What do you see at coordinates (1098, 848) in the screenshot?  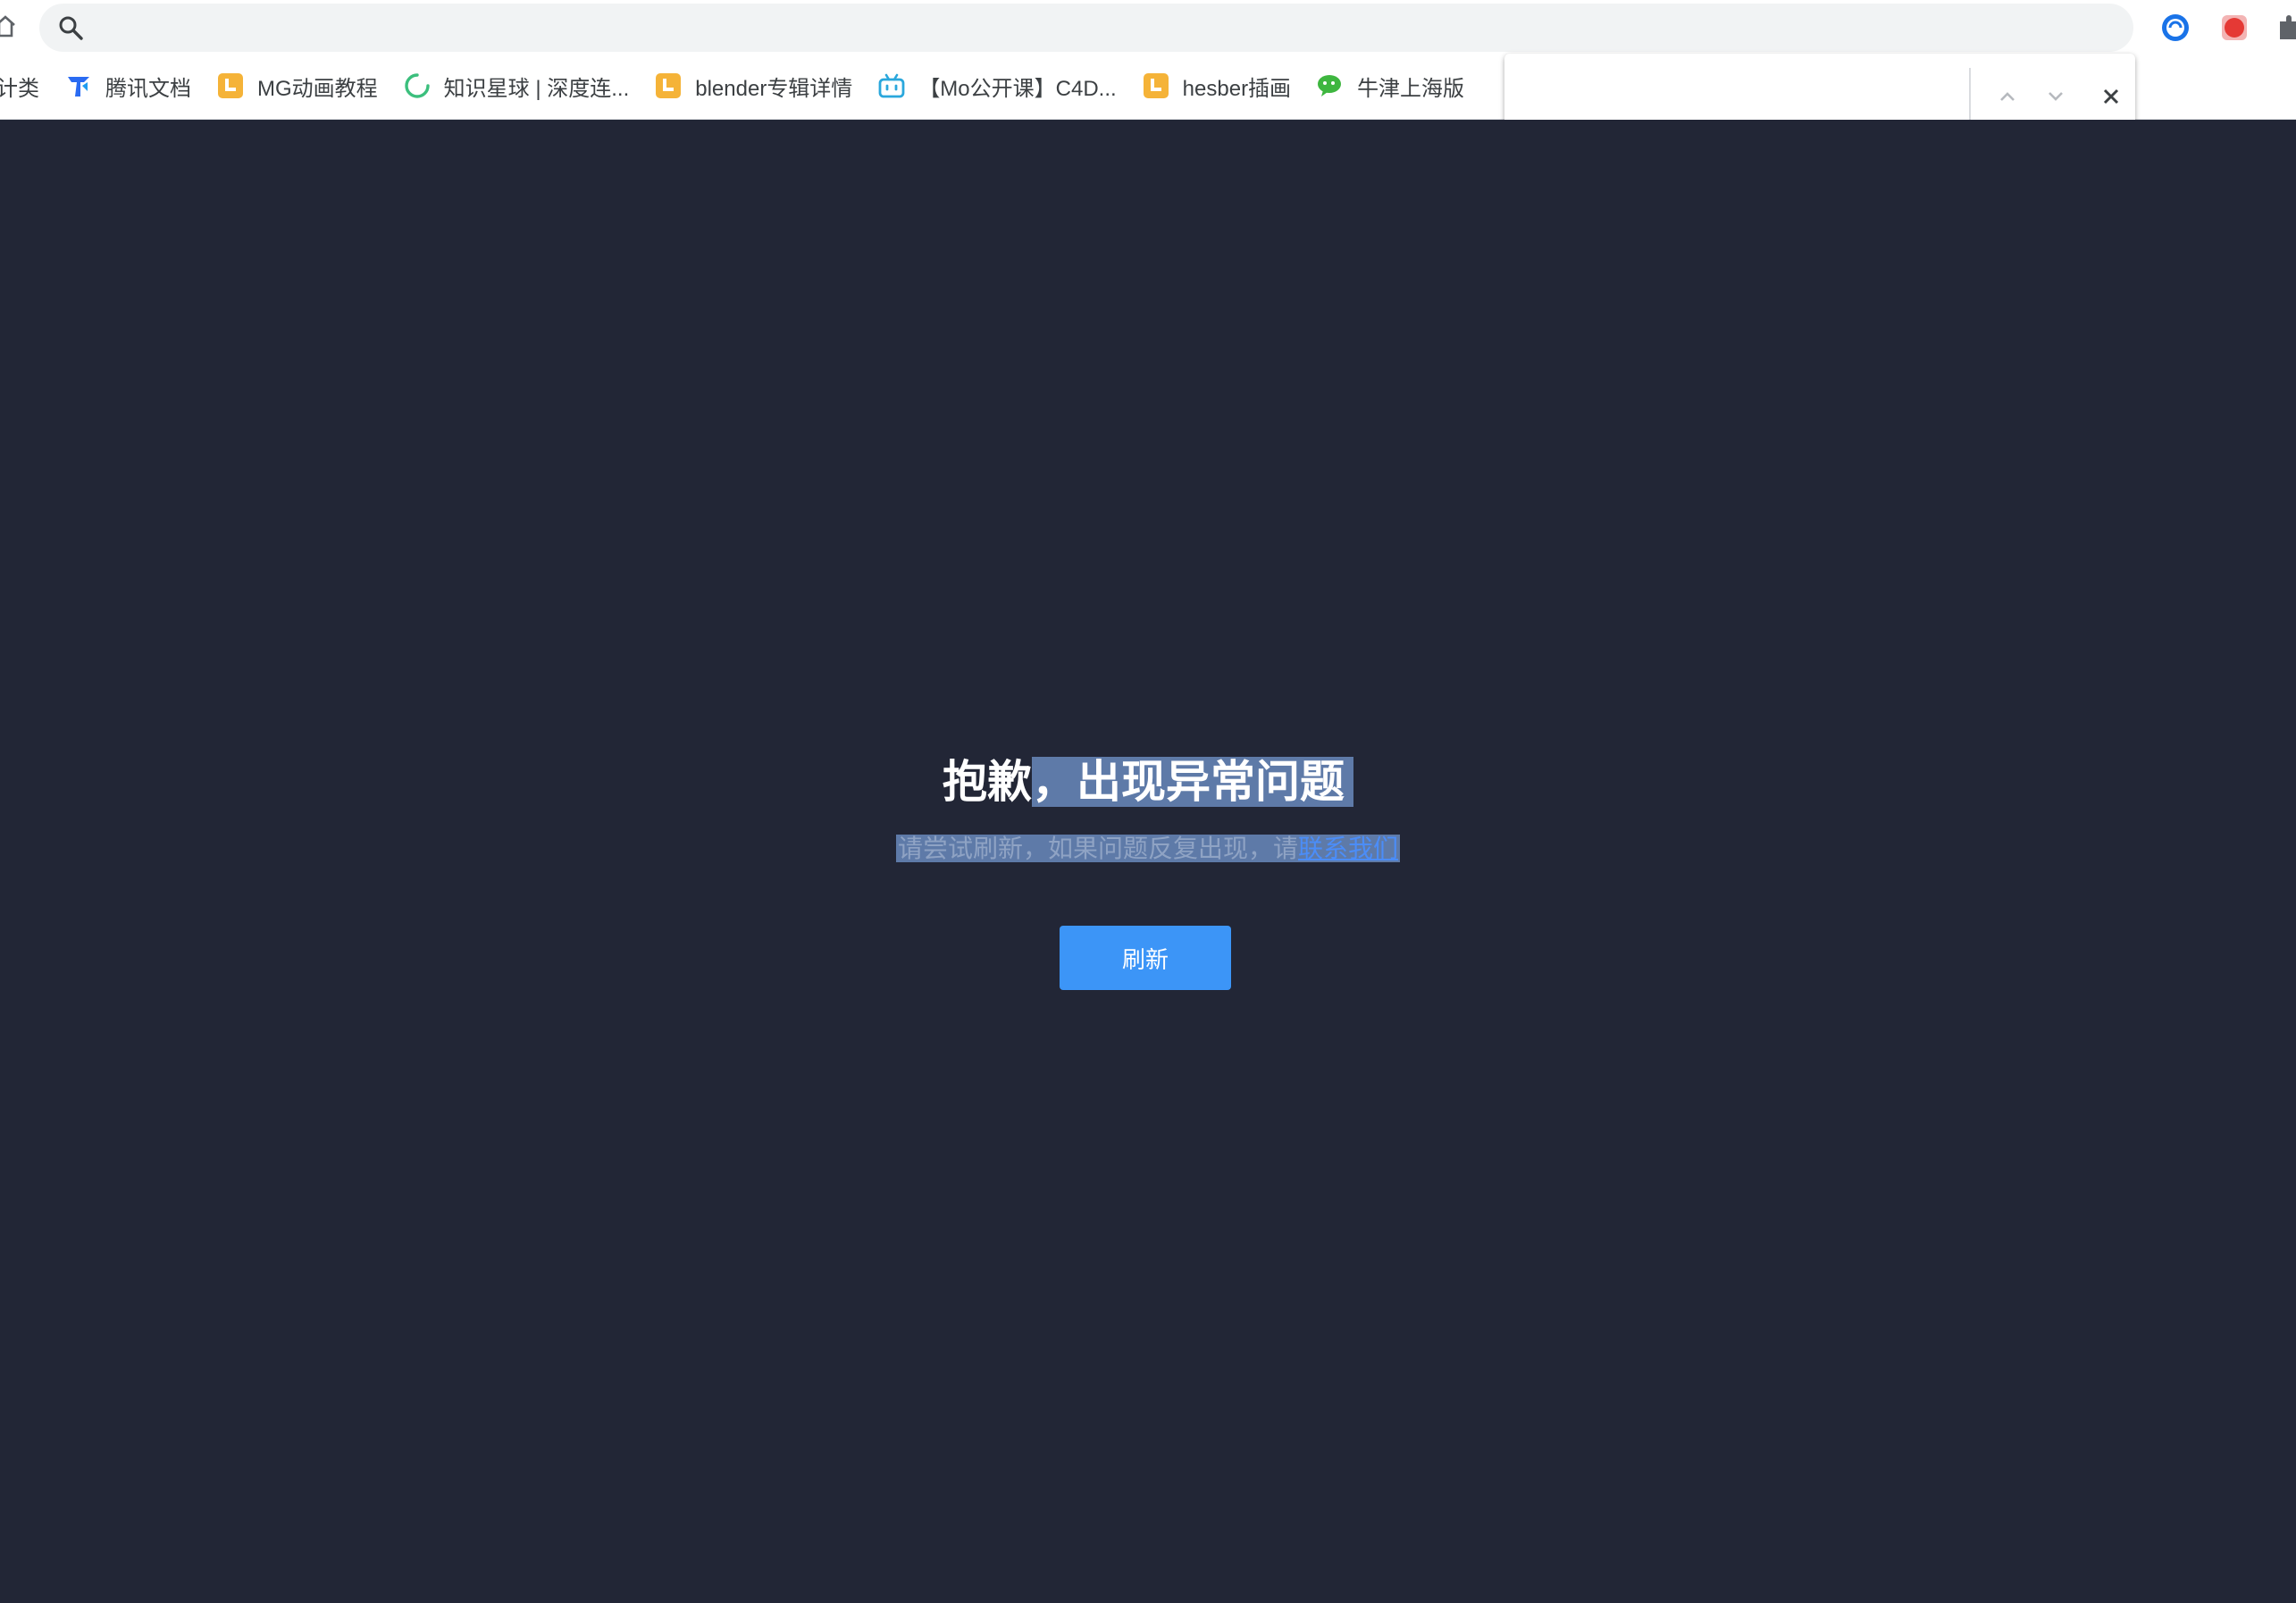 I see `error-description-text: 请尝试刷新，如果问题反复出现，请` at bounding box center [1098, 848].